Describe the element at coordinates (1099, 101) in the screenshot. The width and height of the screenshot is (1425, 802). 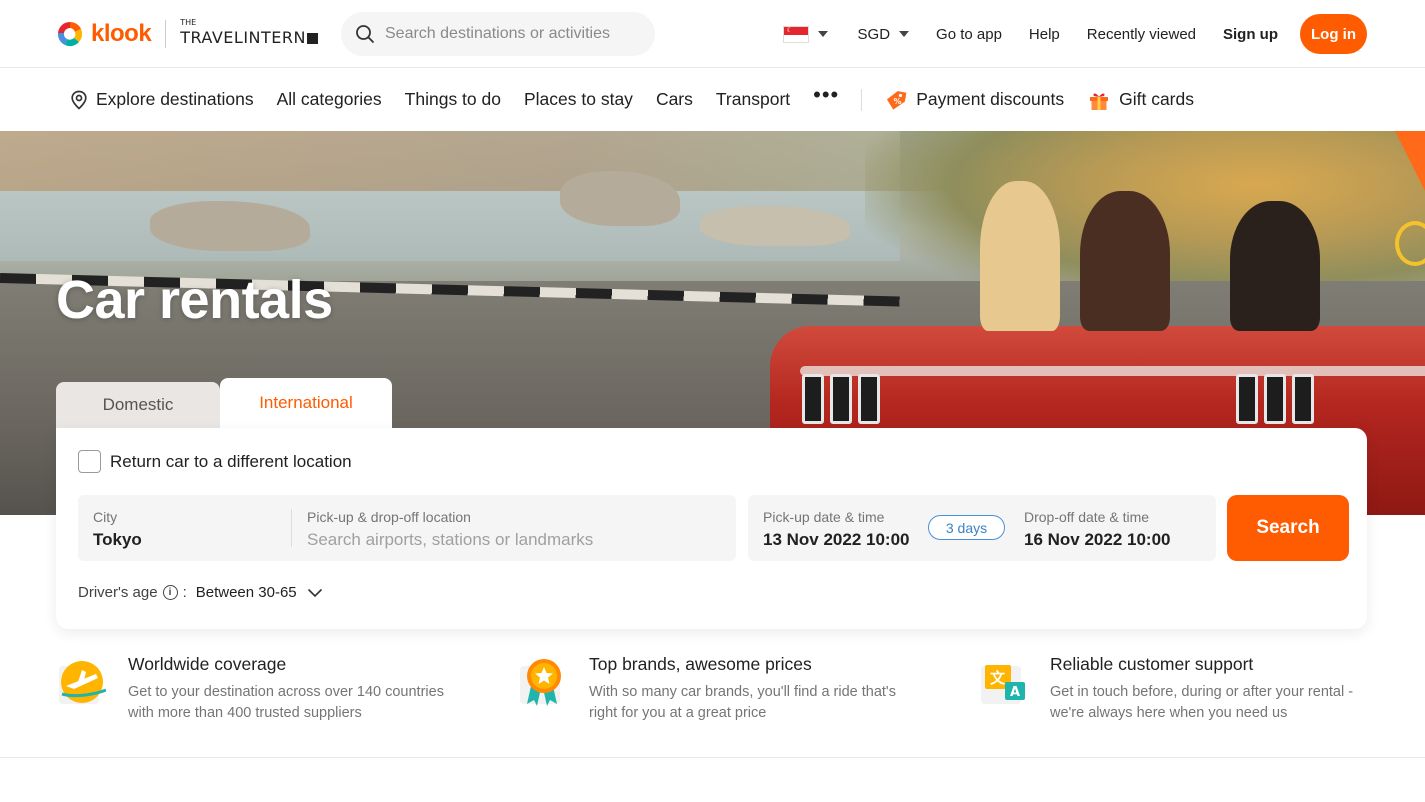
I see `gift-box-icon` at that location.